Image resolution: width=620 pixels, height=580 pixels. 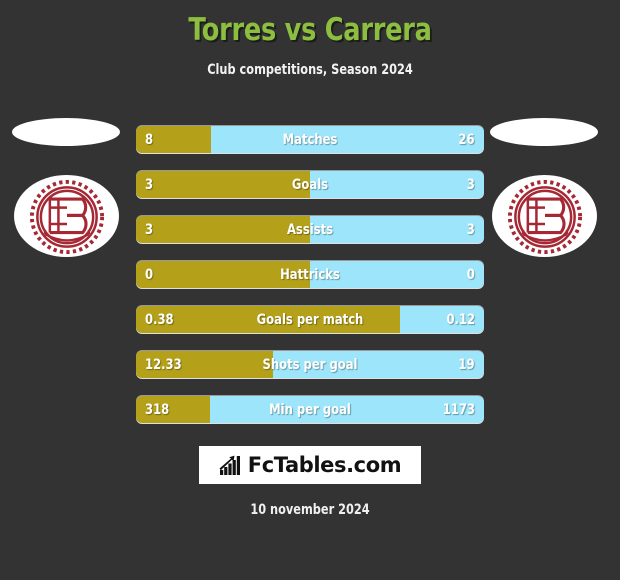 I want to click on stat-row: 0 Hattricks 0, so click(x=310, y=274).